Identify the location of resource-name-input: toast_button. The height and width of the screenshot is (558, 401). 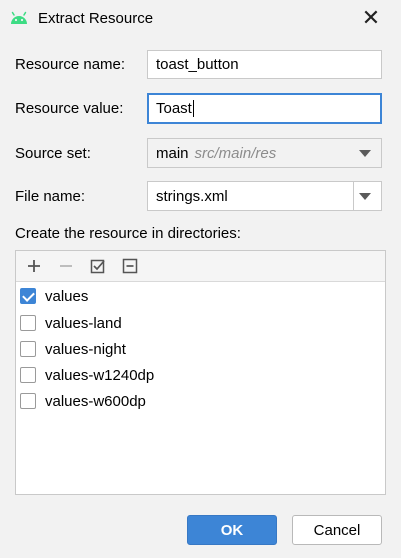
(264, 64).